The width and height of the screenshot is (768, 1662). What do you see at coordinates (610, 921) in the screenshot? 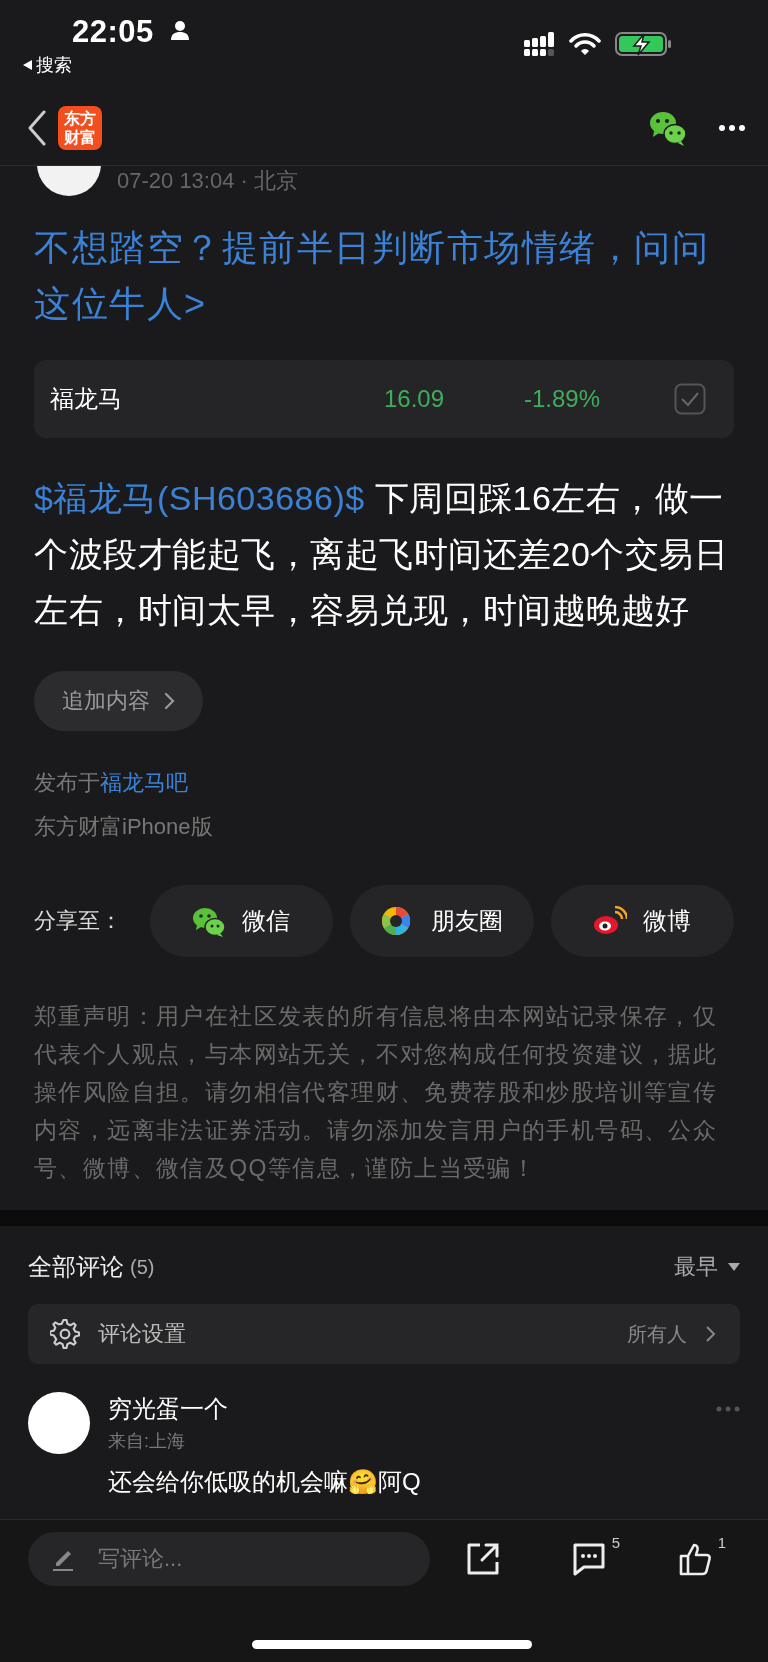
I see `weibo-icon` at bounding box center [610, 921].